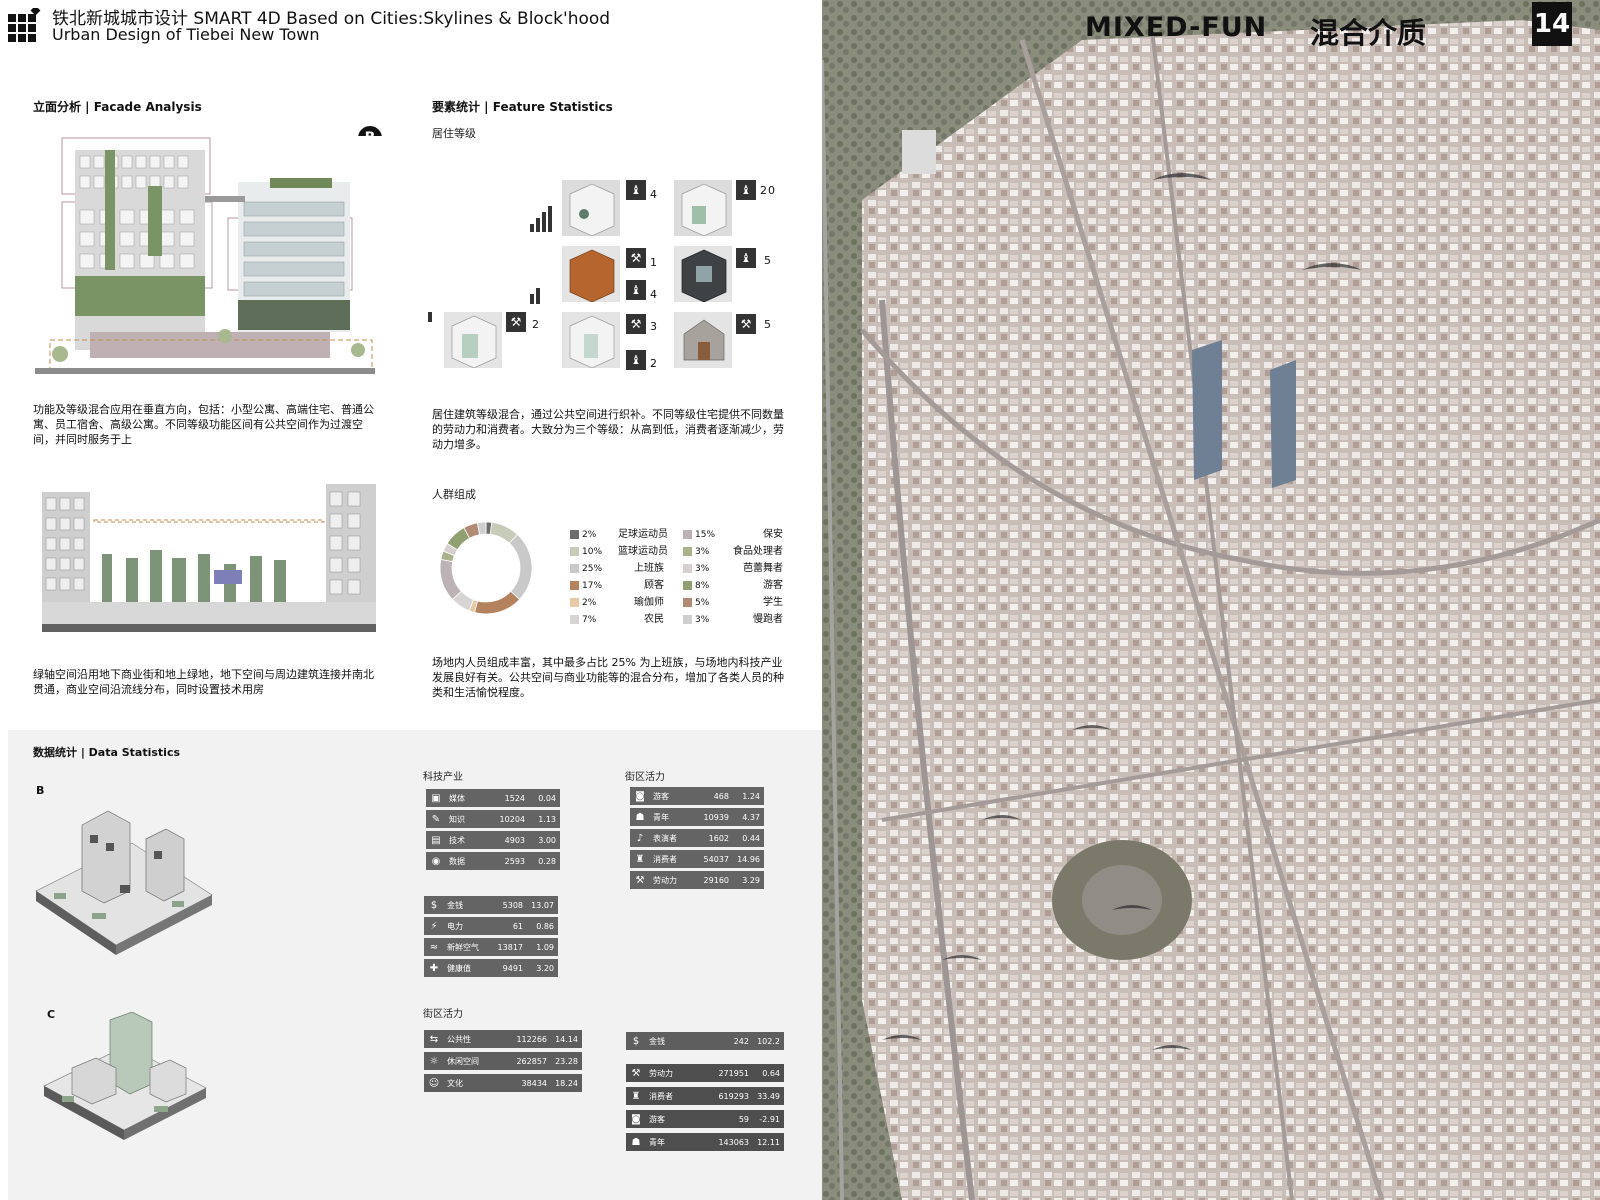 Image resolution: width=1600 pixels, height=1200 pixels. I want to click on mixed-fun-heading-cn: 混合介质, so click(1368, 33).